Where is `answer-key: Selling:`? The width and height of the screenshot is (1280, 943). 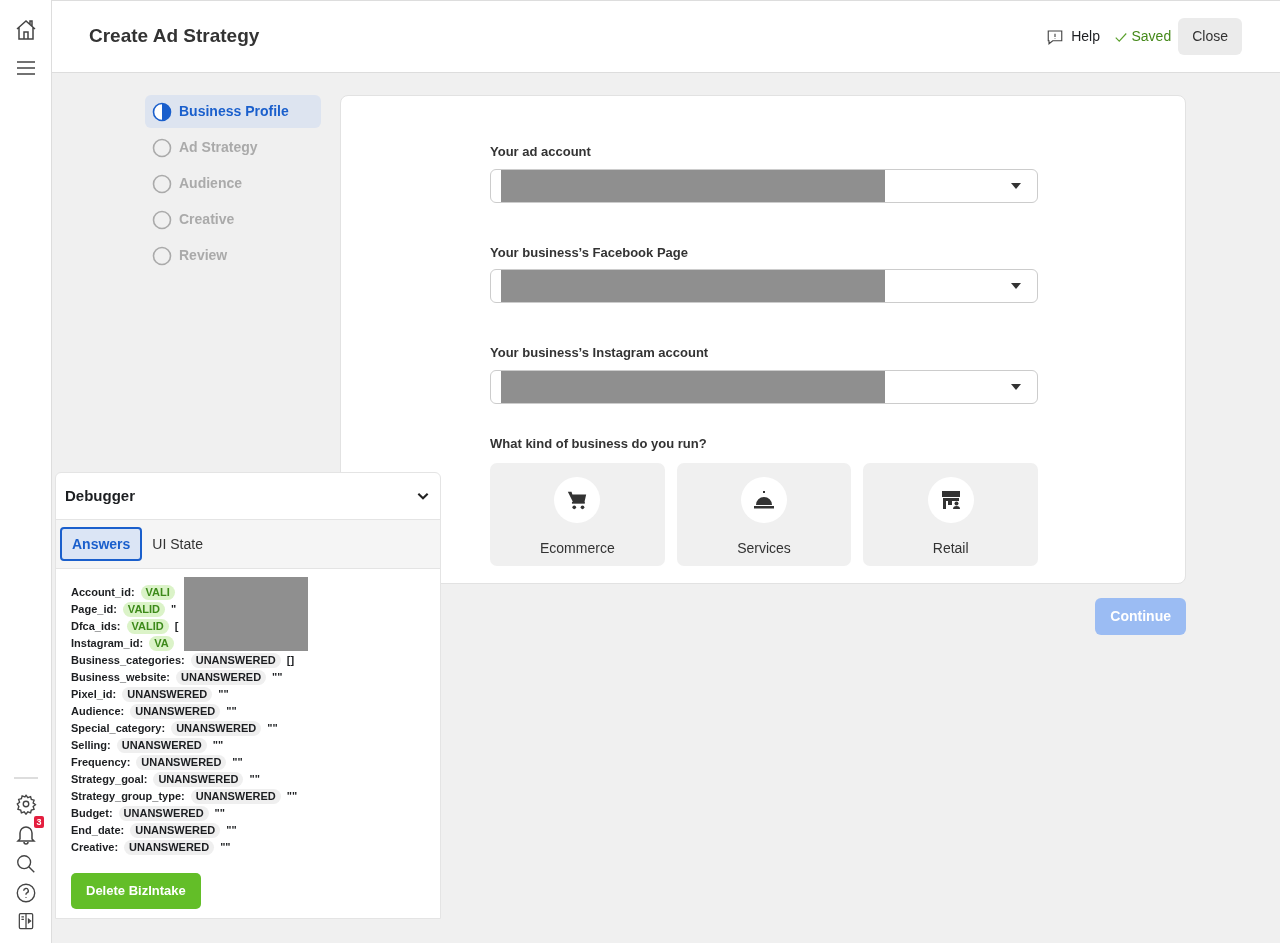
answer-key: Selling: is located at coordinates (91, 745).